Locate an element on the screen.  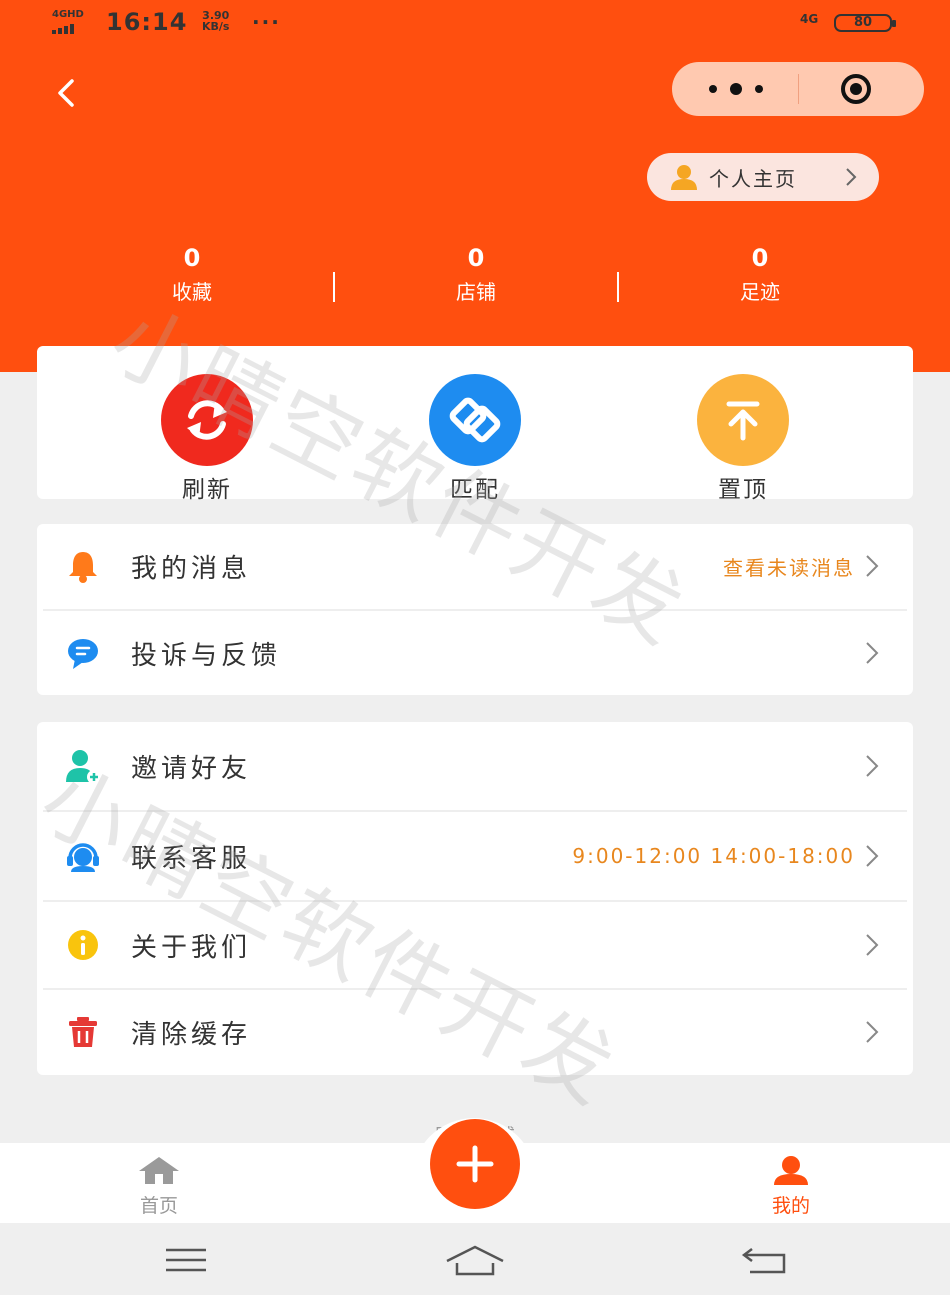
view-unread-link: 查看未读消息 is located at coordinates (789, 566).